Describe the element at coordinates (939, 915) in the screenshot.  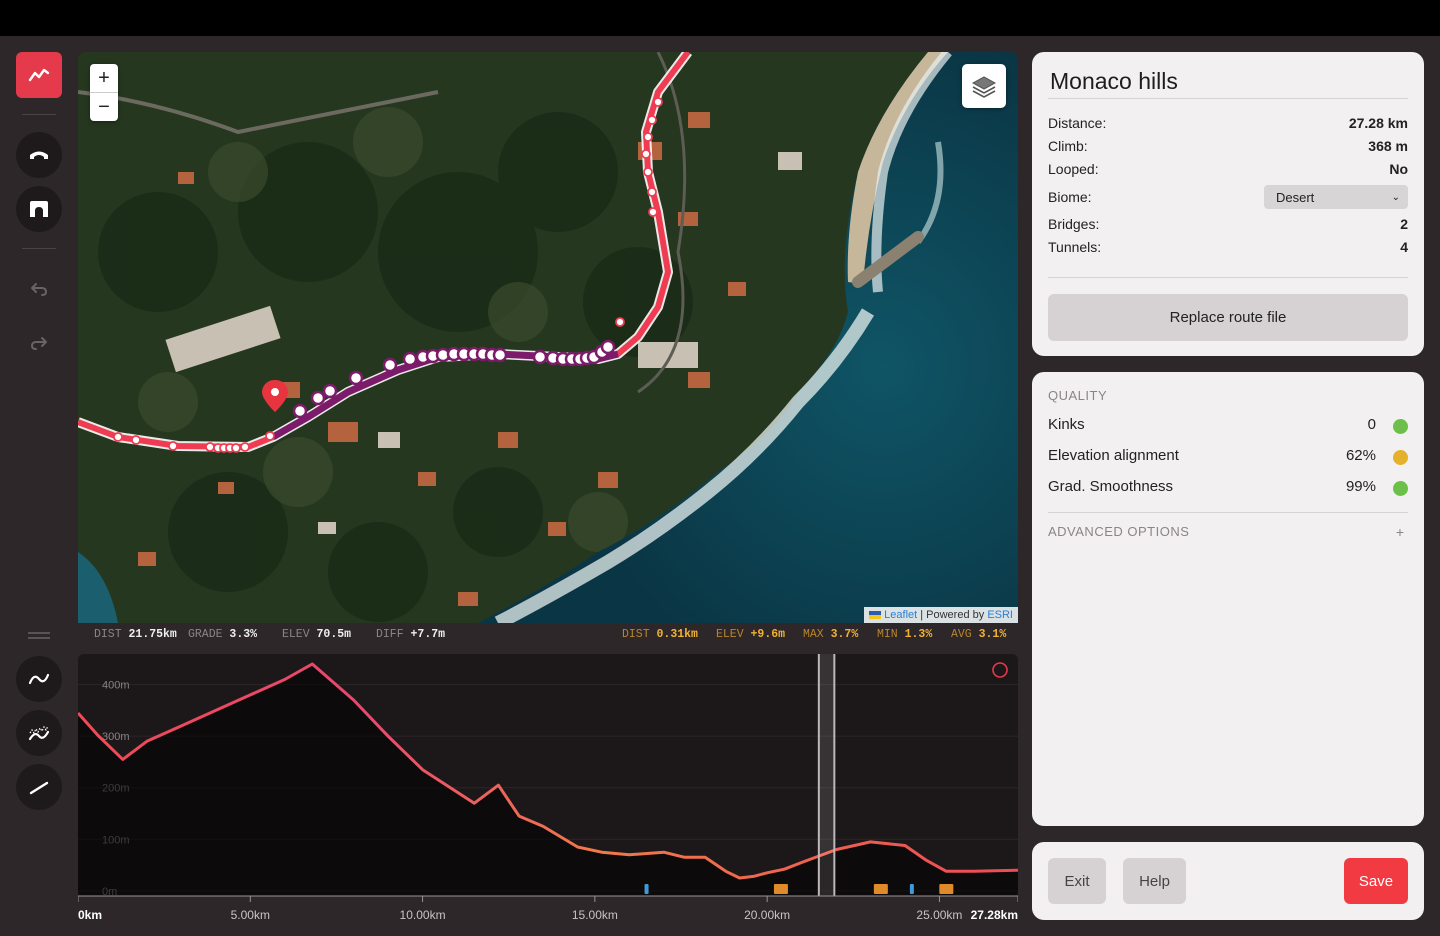
I see `x-tick-label: 25.00km` at that location.